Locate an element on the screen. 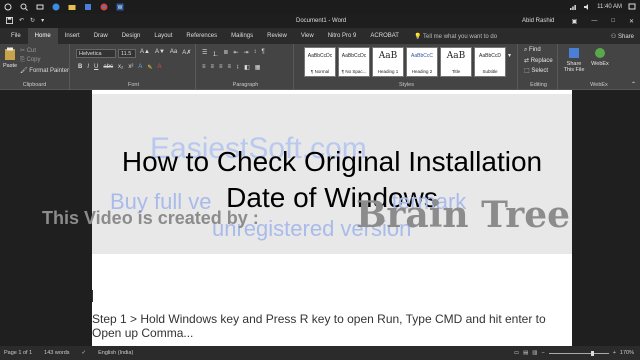 This screenshot has width=640, height=360. undo-icon: ↶ is located at coordinates (21, 21).